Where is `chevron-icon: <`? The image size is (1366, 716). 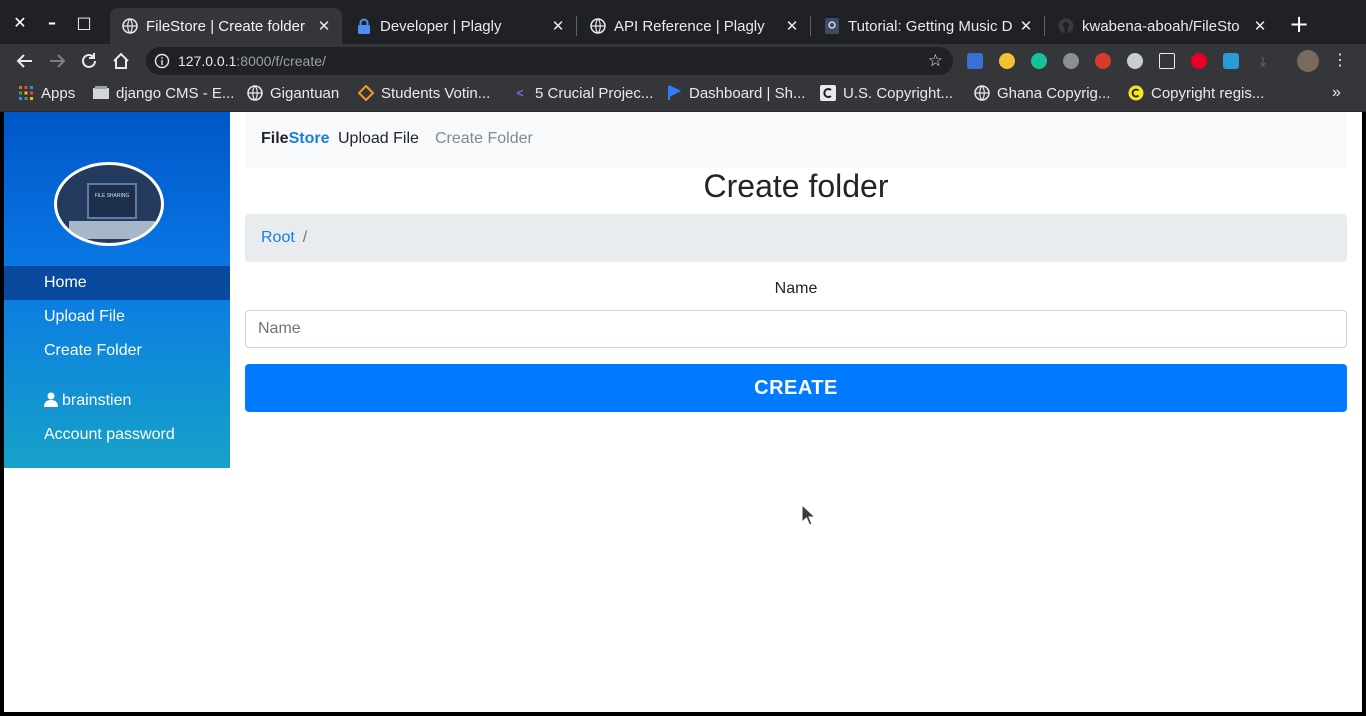 chevron-icon: < is located at coordinates (520, 93).